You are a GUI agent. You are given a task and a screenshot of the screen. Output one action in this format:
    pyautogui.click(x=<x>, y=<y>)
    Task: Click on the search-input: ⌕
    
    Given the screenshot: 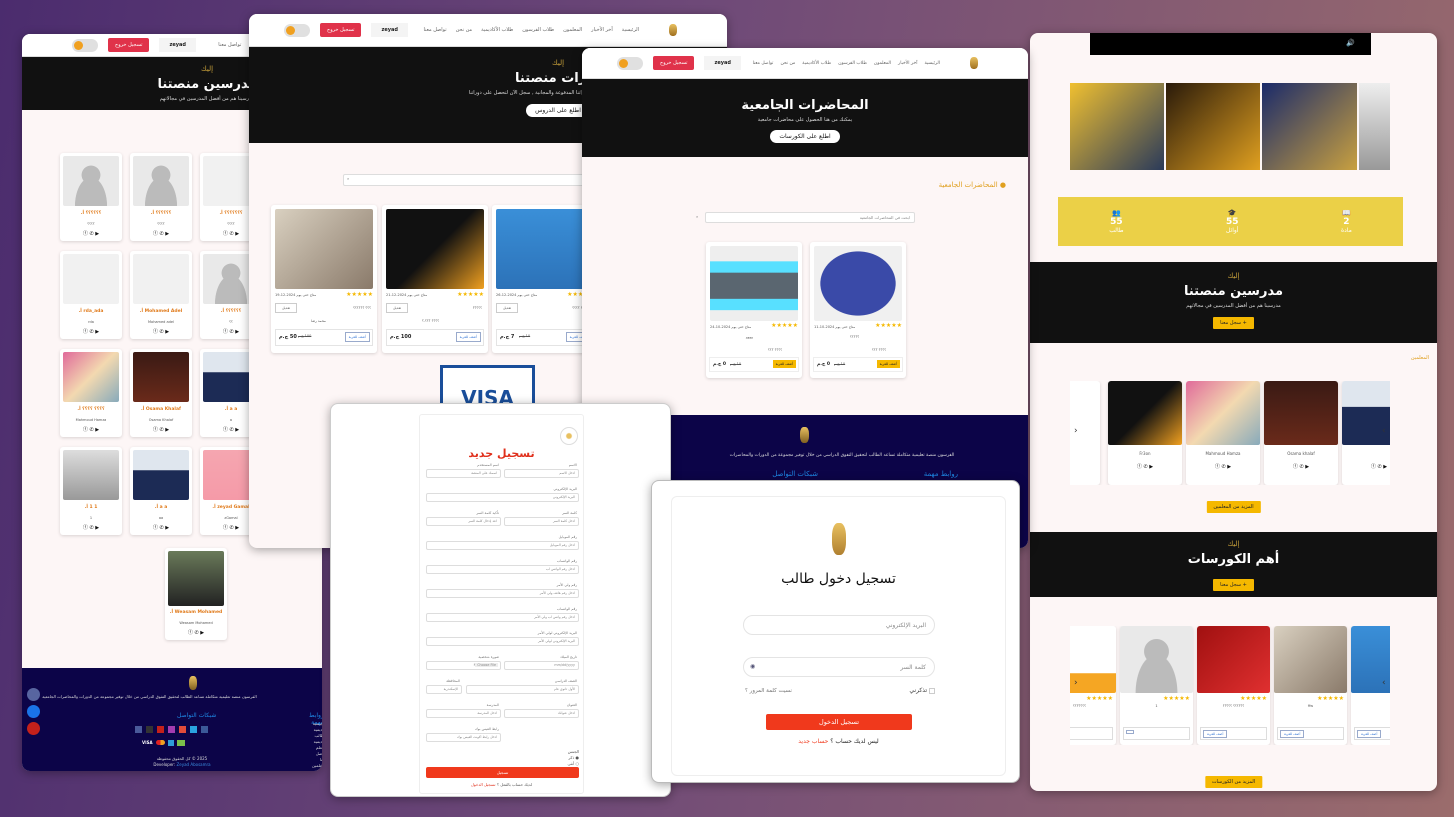 What is the action you would take?
    pyautogui.click(x=466, y=180)
    